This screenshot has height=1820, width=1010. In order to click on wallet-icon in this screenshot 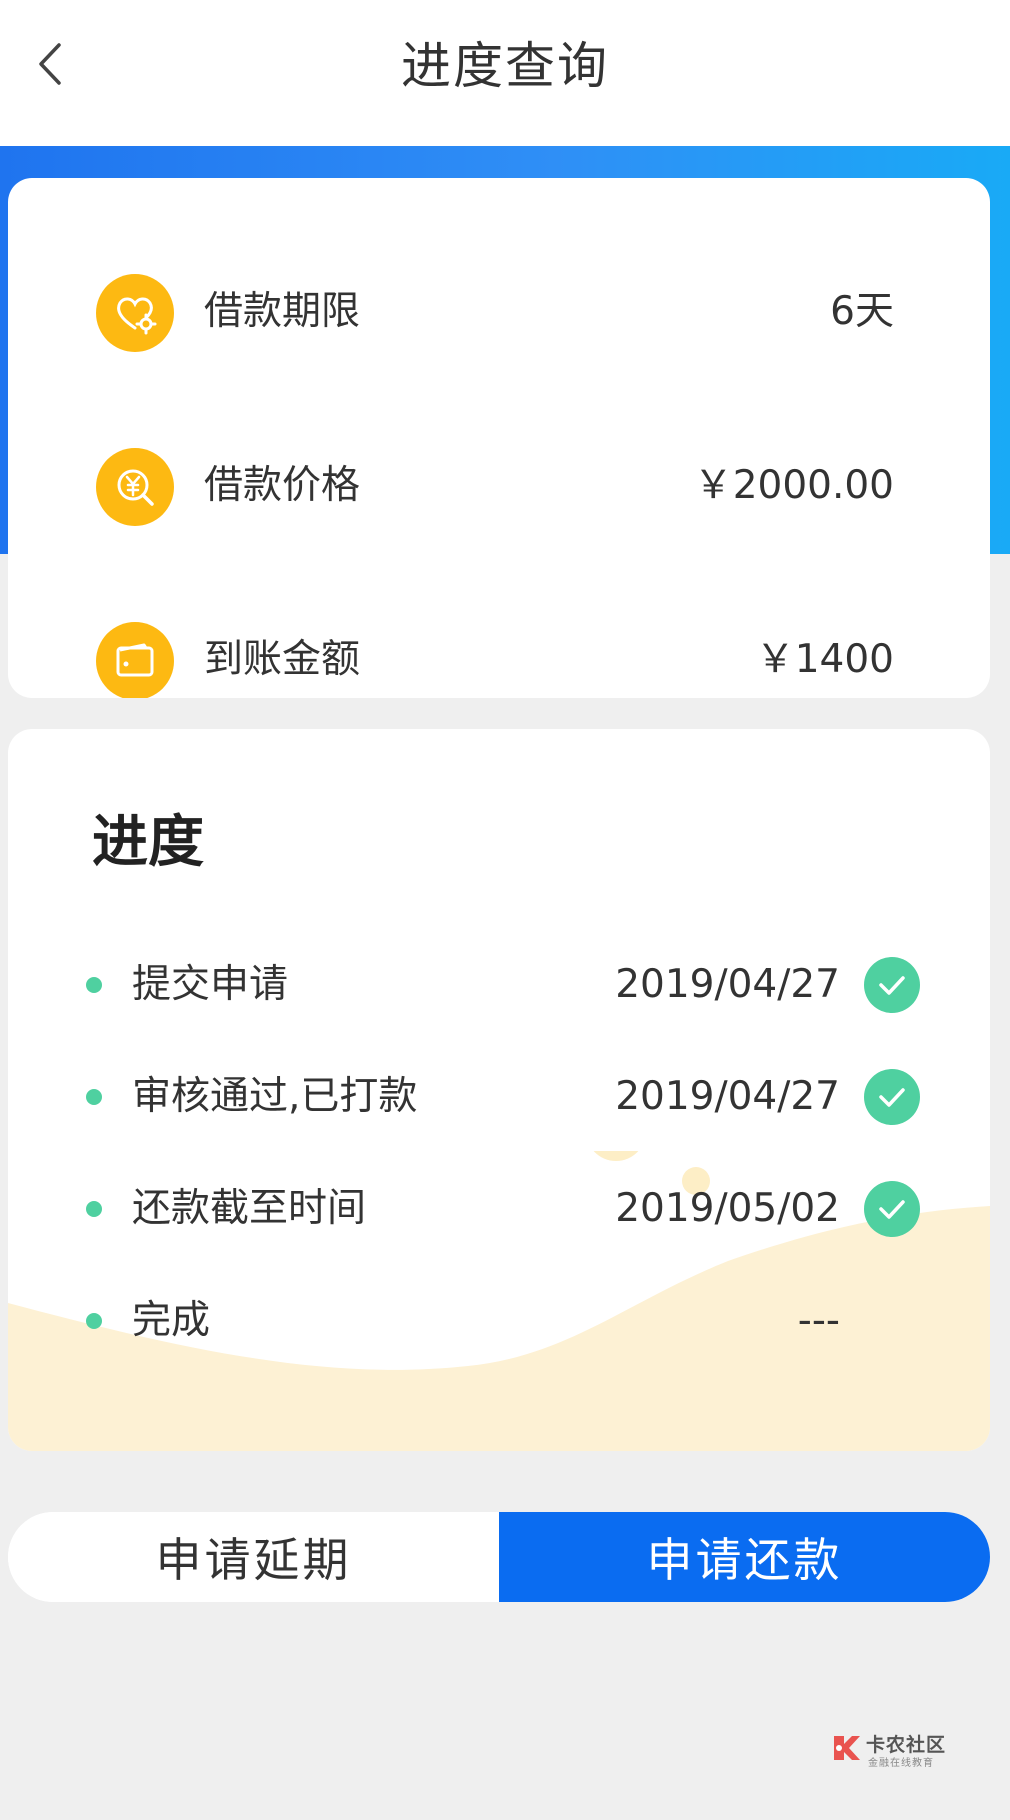, I will do `click(135, 660)`.